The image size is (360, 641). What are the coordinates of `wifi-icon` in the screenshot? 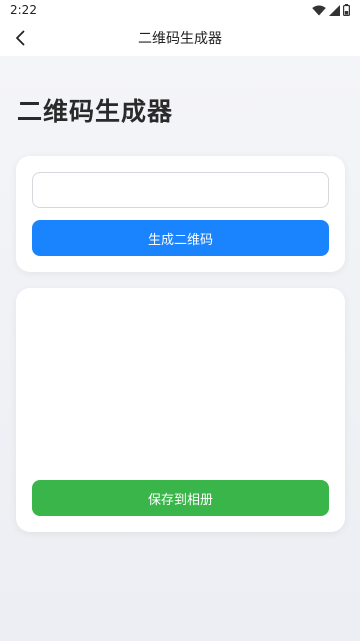 It's located at (319, 10).